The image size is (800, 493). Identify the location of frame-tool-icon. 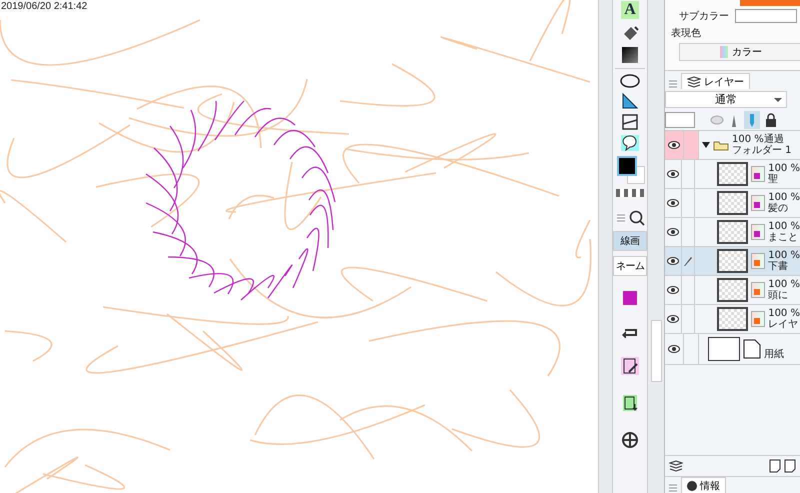
(630, 122).